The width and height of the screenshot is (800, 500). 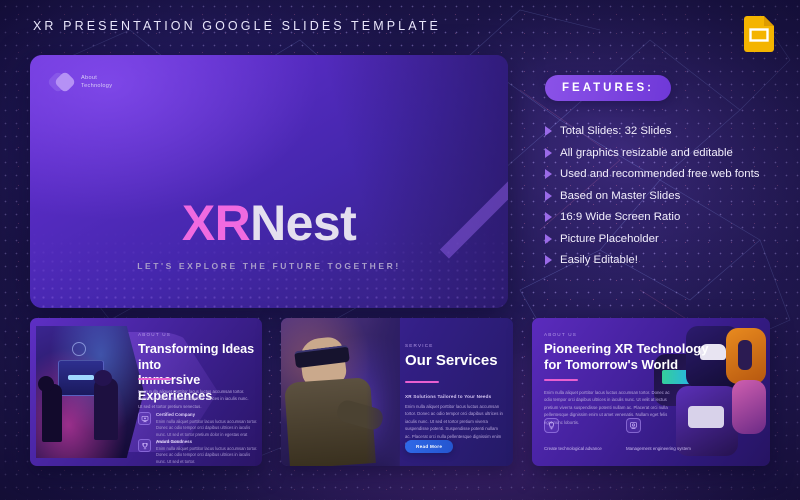 I want to click on thumb1-title-line1: Transforming Ideas into, so click(x=196, y=357).